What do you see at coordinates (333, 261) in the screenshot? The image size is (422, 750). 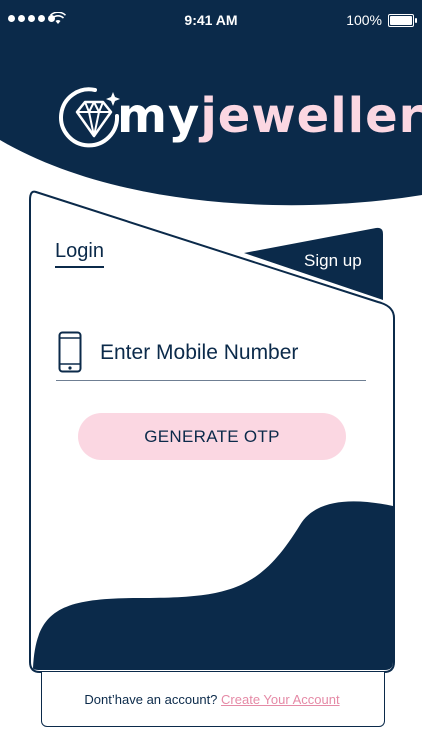 I see `tab-signup: Sign up` at bounding box center [333, 261].